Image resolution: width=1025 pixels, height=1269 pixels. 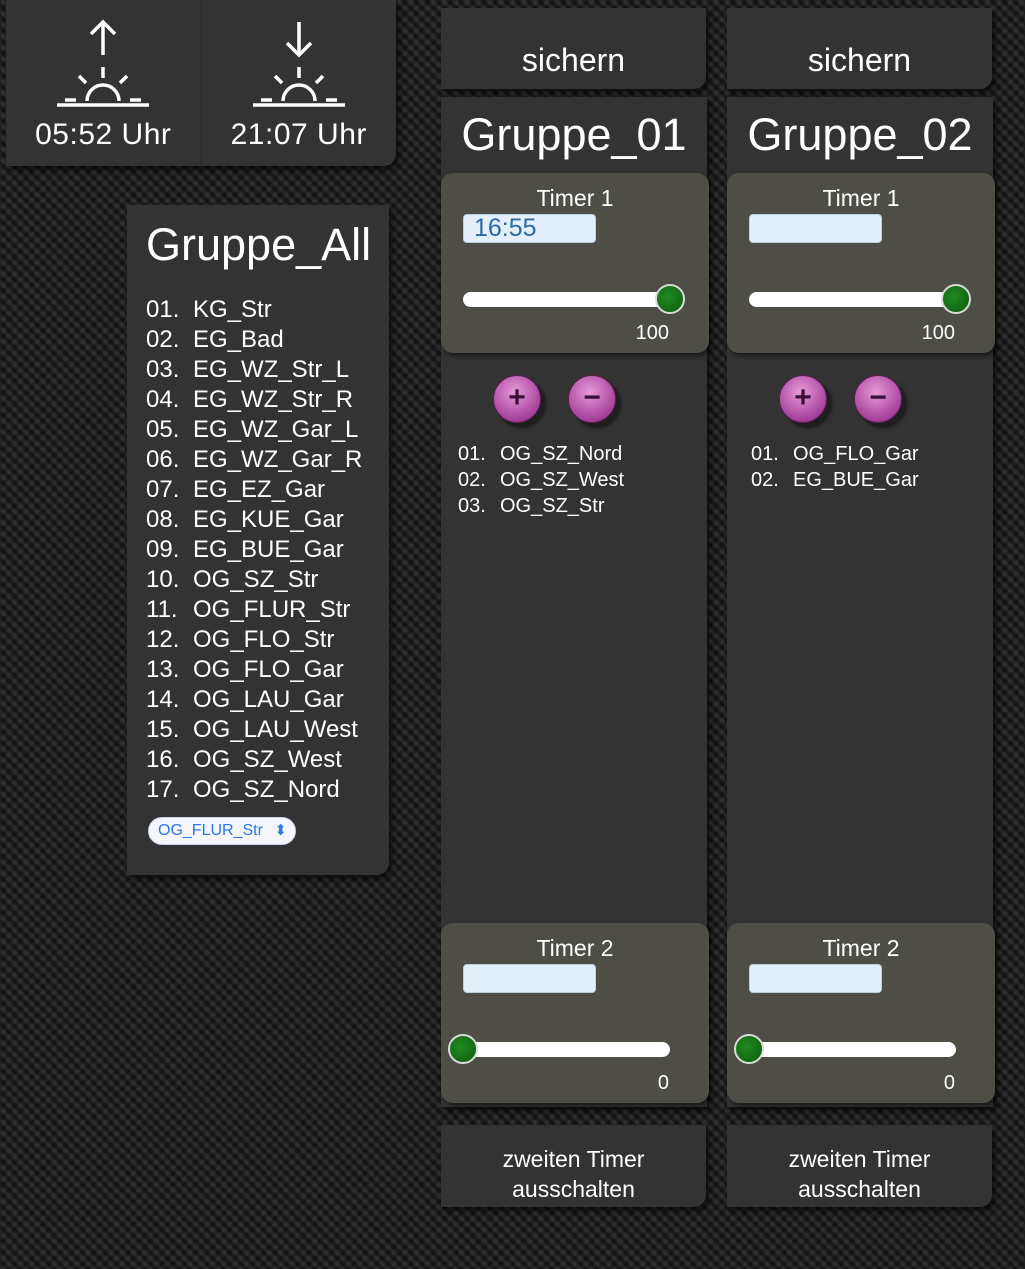 I want to click on list-item-name: OG_FLO_Gar, so click(x=268, y=669).